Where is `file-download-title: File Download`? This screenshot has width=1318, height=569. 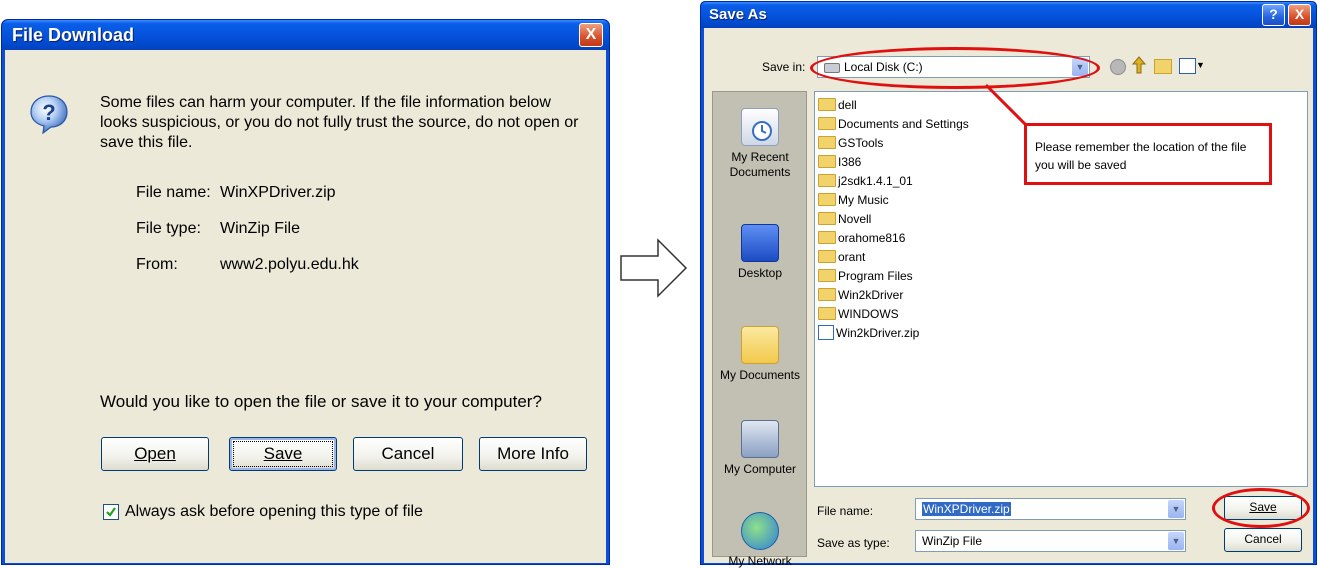 file-download-title: File Download is located at coordinates (73, 35).